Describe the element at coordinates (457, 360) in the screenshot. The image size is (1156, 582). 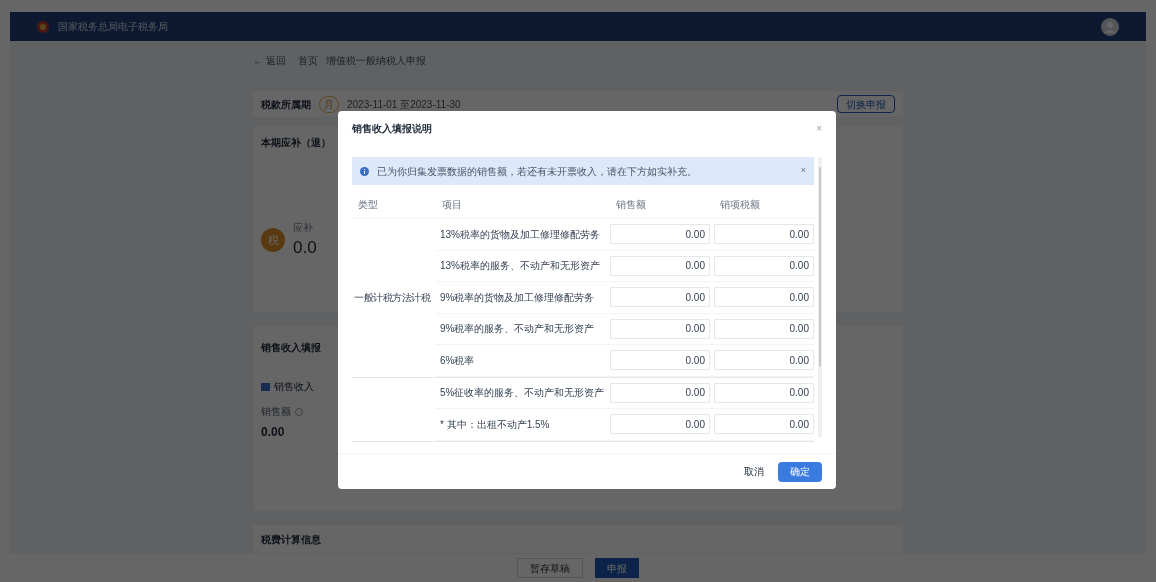
I see `item-cell-text: 6%税率` at that location.